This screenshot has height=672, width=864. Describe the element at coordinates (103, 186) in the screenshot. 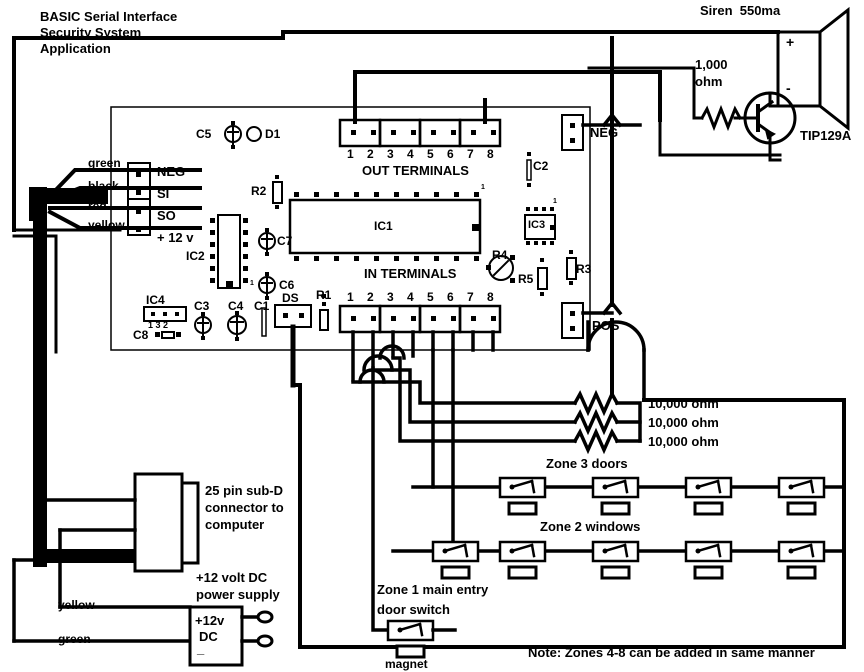

I see `wire-label-black: black` at that location.